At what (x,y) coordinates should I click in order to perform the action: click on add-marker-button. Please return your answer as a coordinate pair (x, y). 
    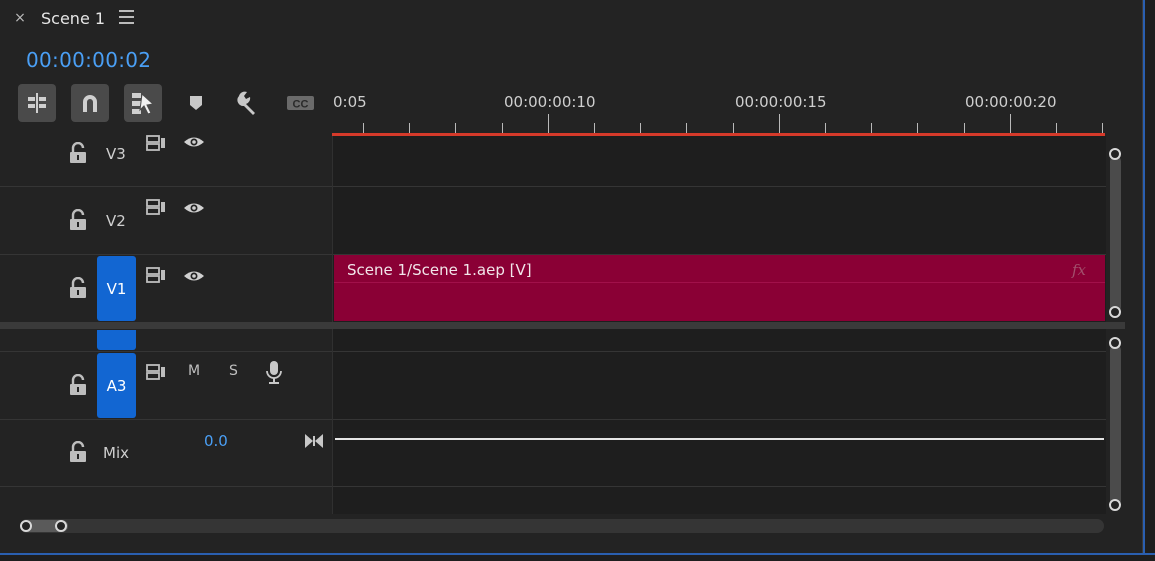
    Looking at the image, I should click on (196, 103).